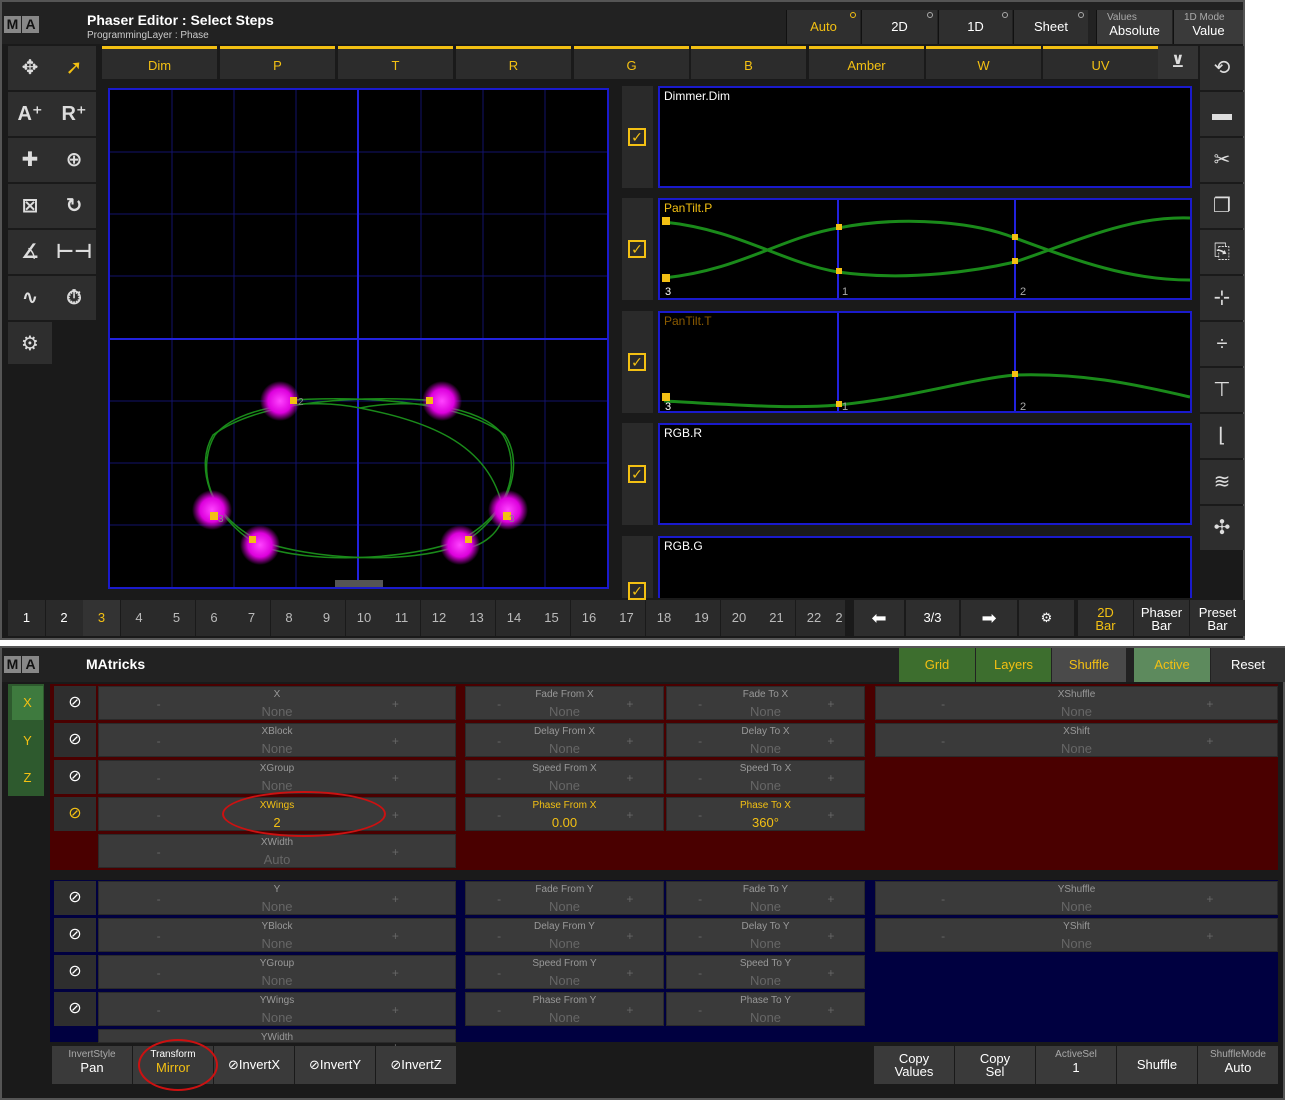  Describe the element at coordinates (326, 618) in the screenshot. I see `step-button: 9` at that location.